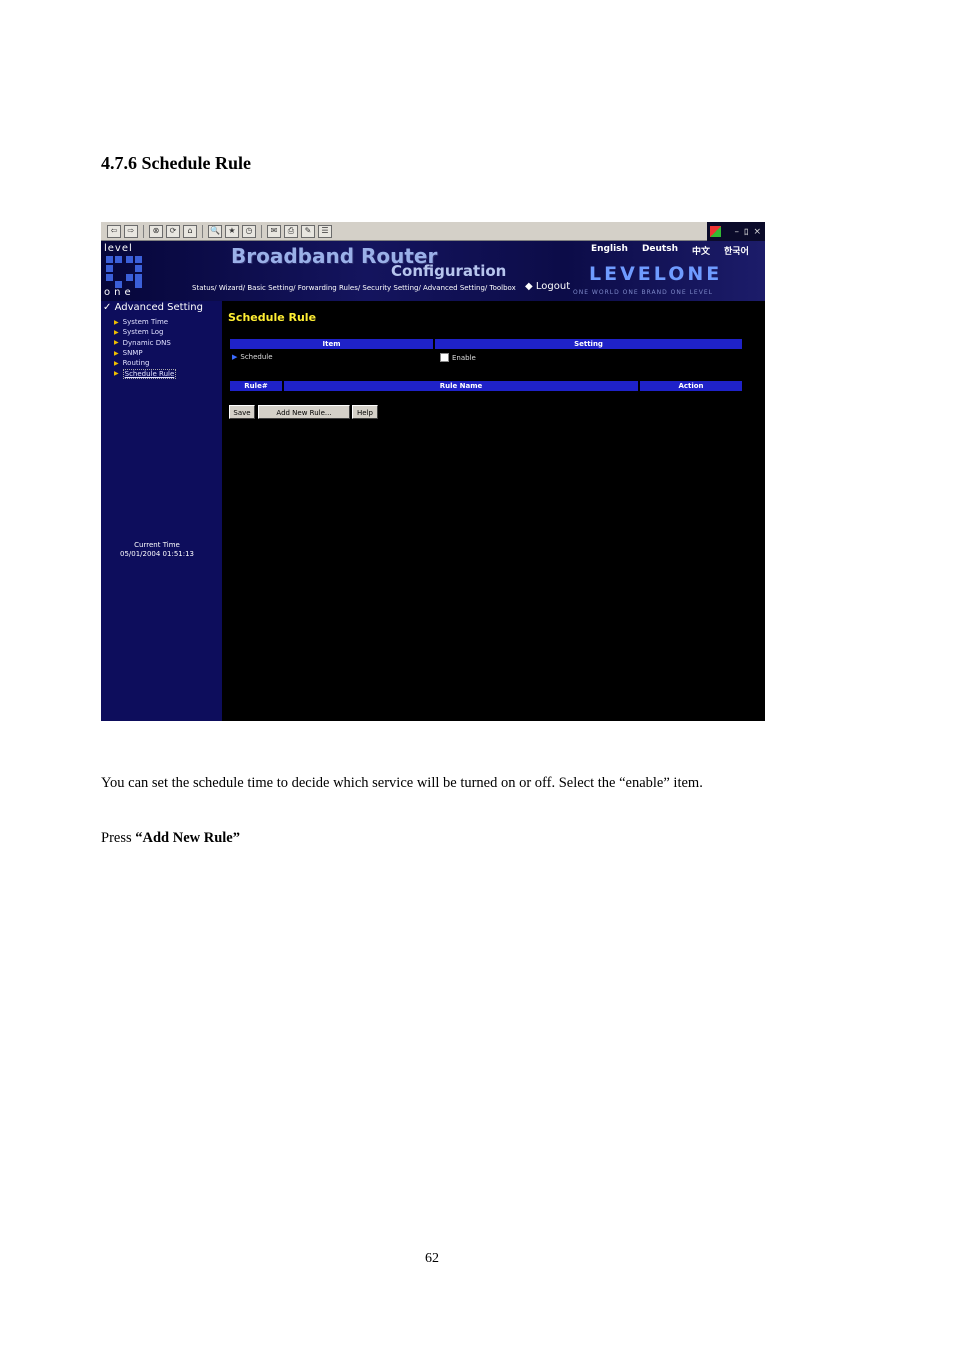  Describe the element at coordinates (119, 292) in the screenshot. I see `logo-bottom-text: one` at that location.